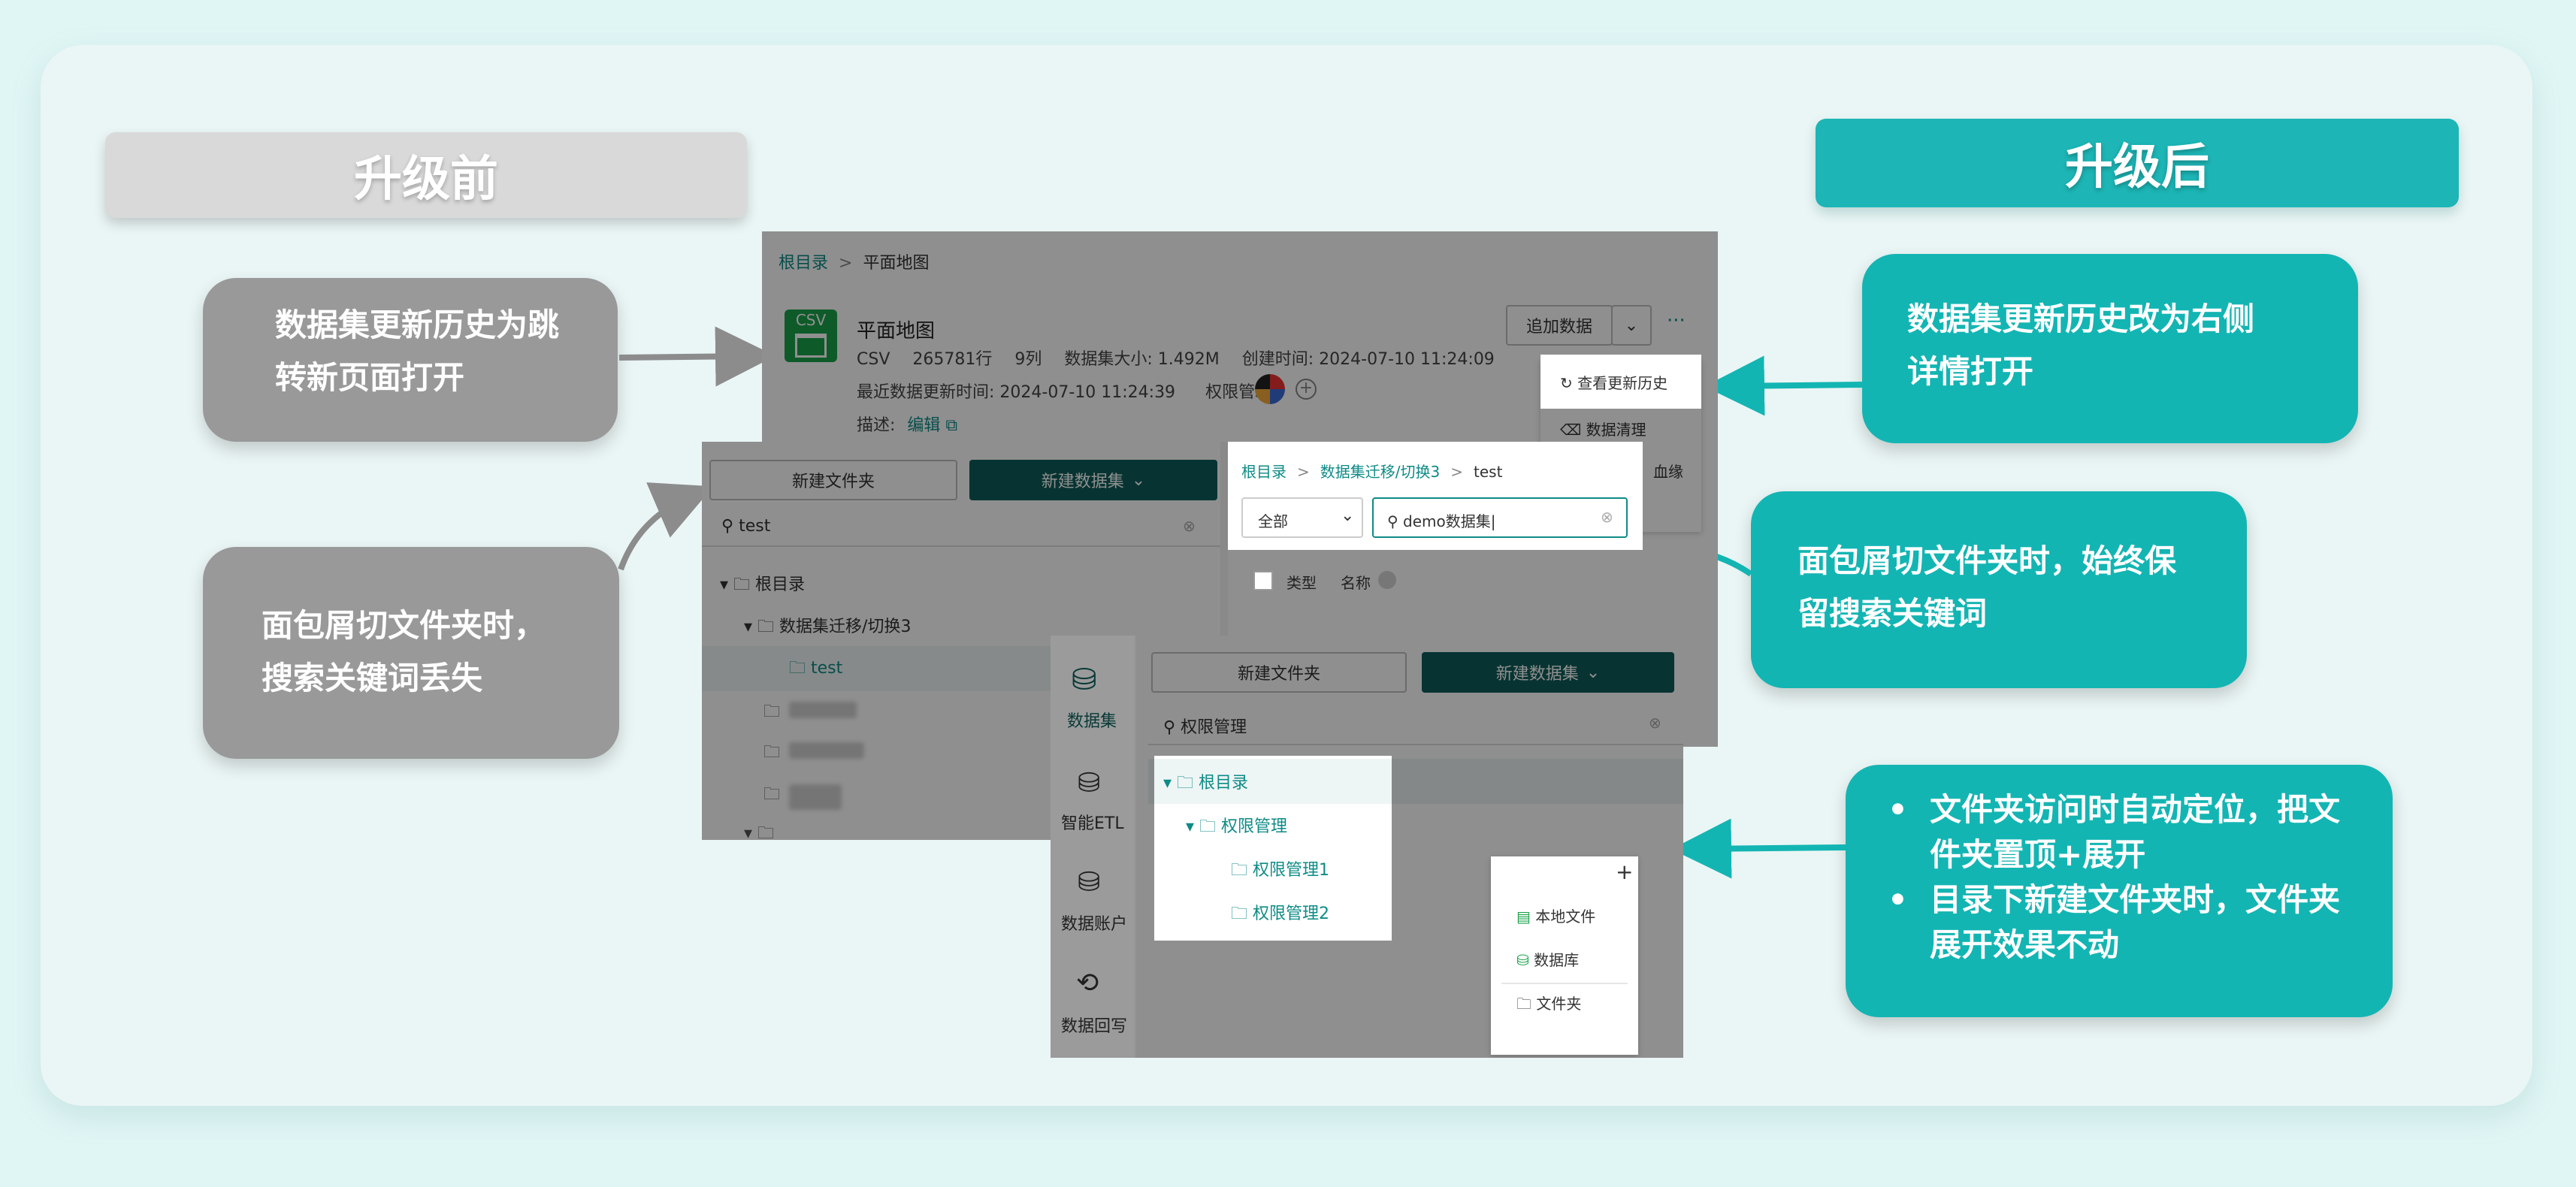 This screenshot has width=2576, height=1187. I want to click on menu-folder: 🗀 文件夹, so click(1549, 1005).